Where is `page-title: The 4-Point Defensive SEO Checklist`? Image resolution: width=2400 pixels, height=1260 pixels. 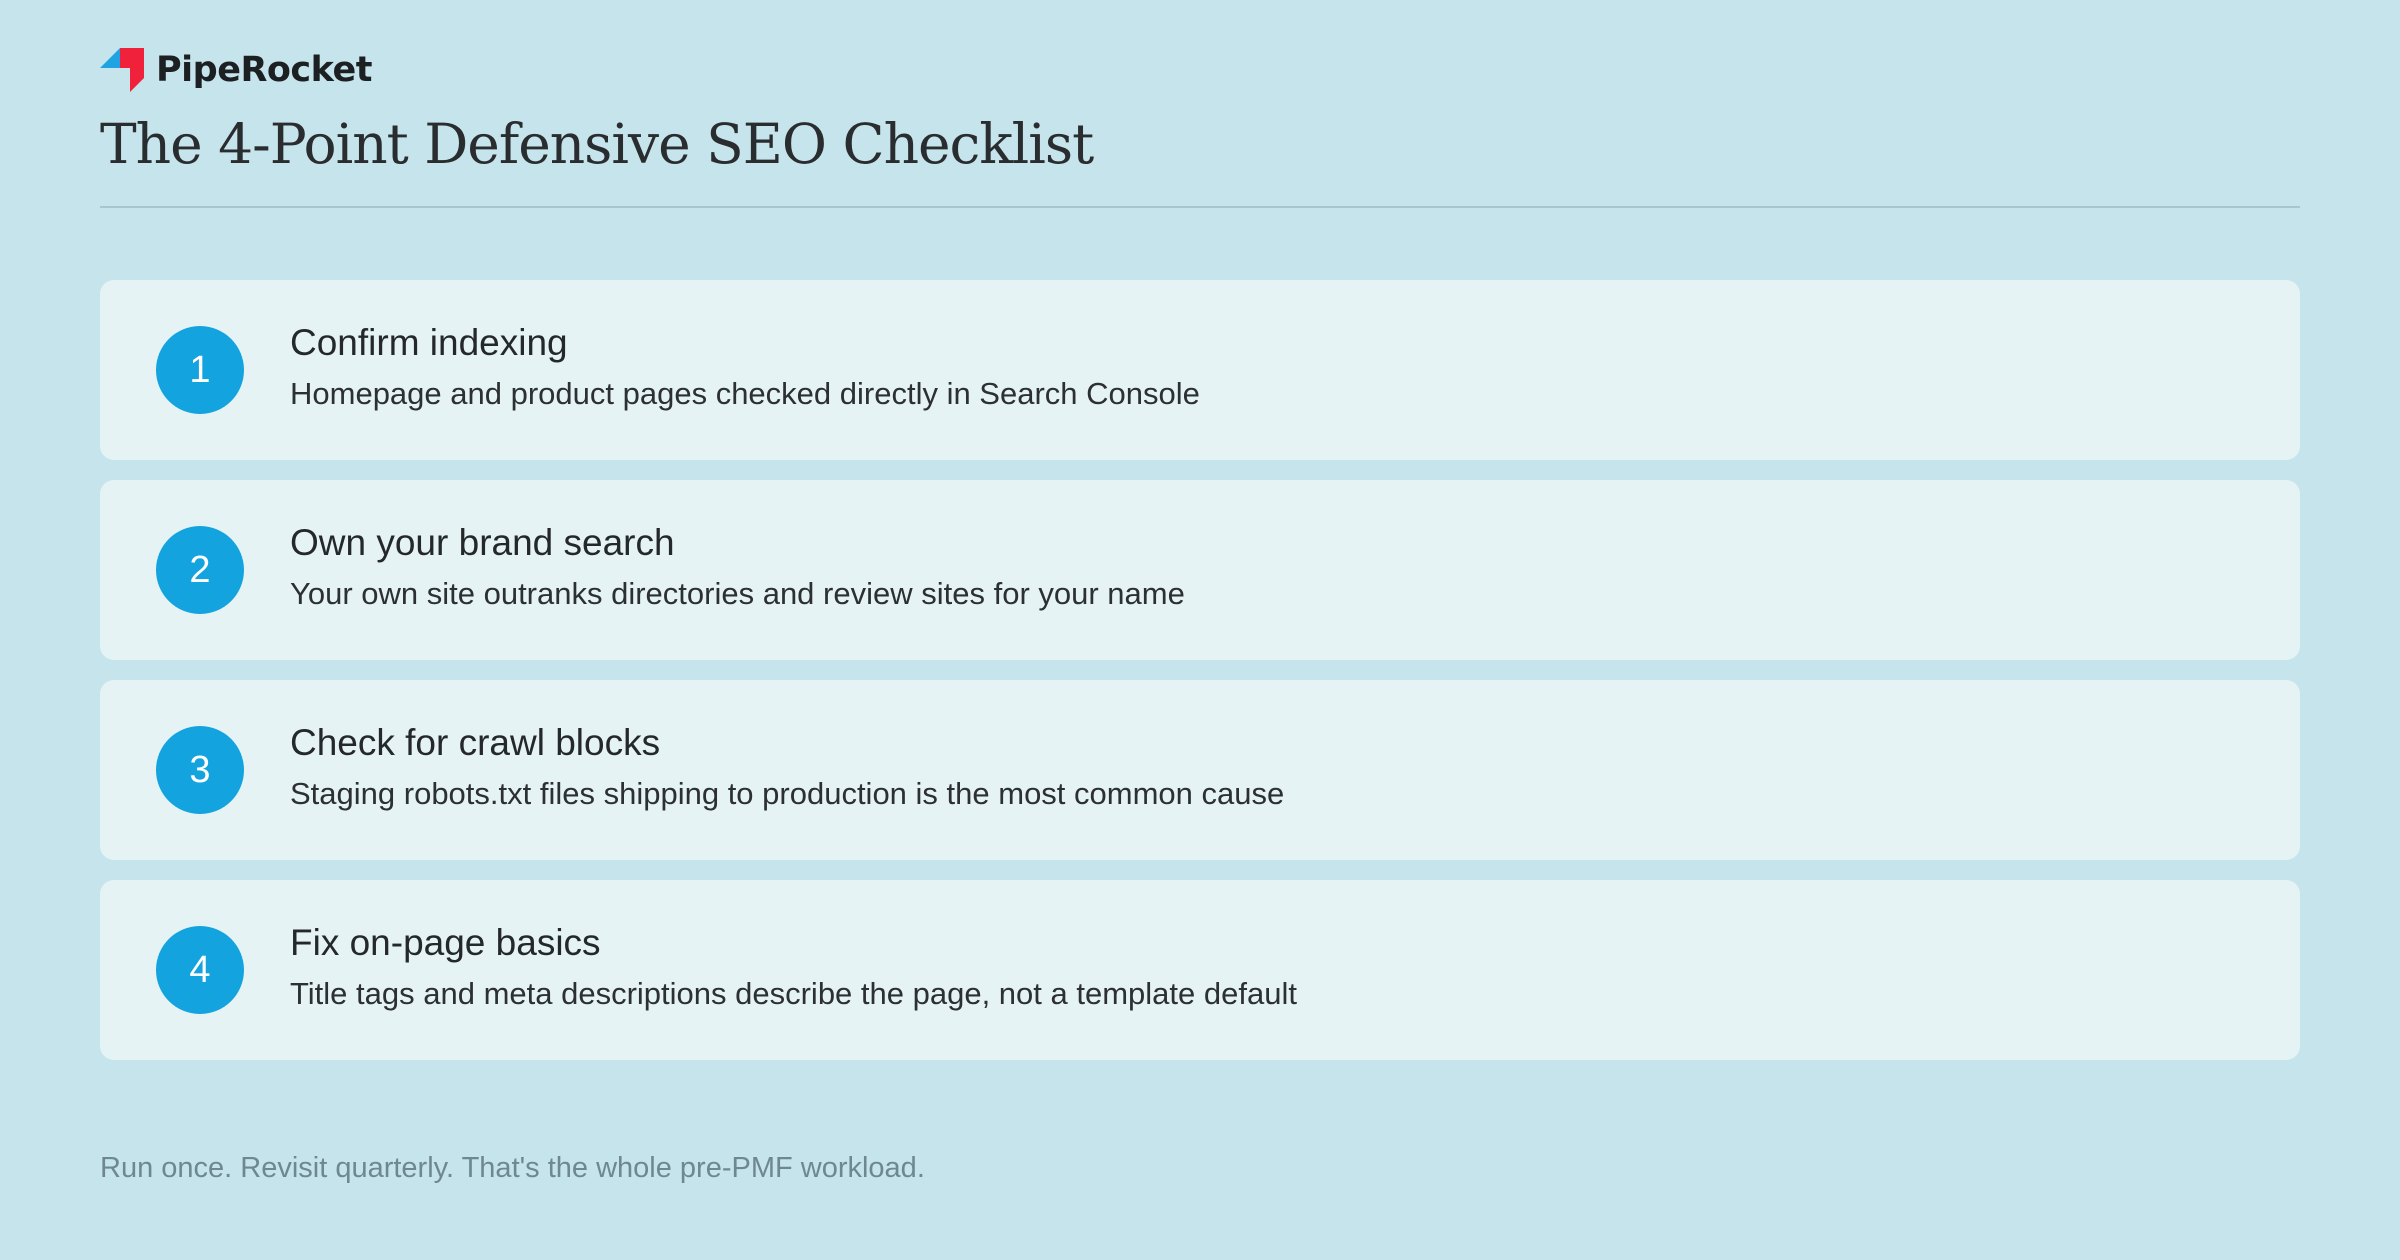 page-title: The 4-Point Defensive SEO Checklist is located at coordinates (597, 144).